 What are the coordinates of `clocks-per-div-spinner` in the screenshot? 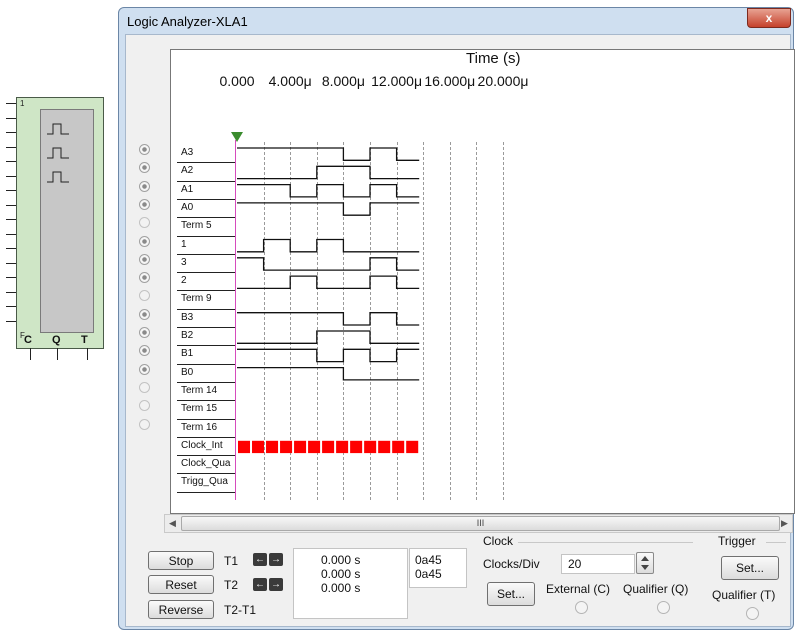 It's located at (645, 563).